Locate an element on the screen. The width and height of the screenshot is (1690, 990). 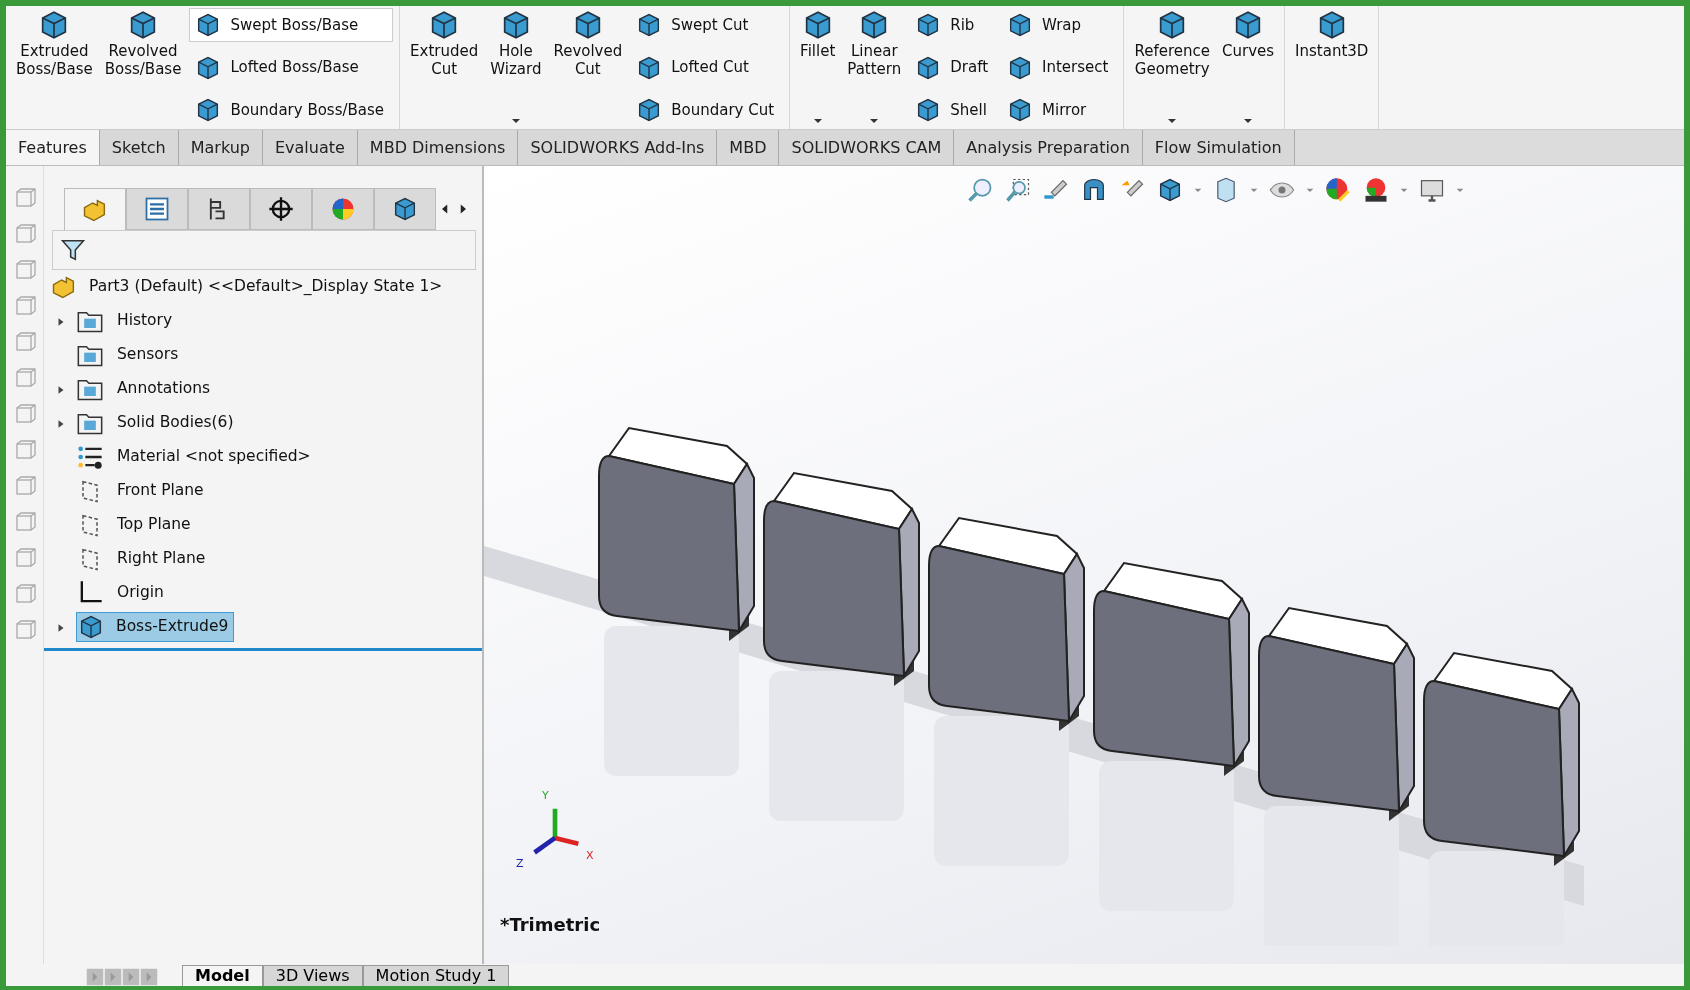
ribbon-tab: Markup is located at coordinates (220, 147).